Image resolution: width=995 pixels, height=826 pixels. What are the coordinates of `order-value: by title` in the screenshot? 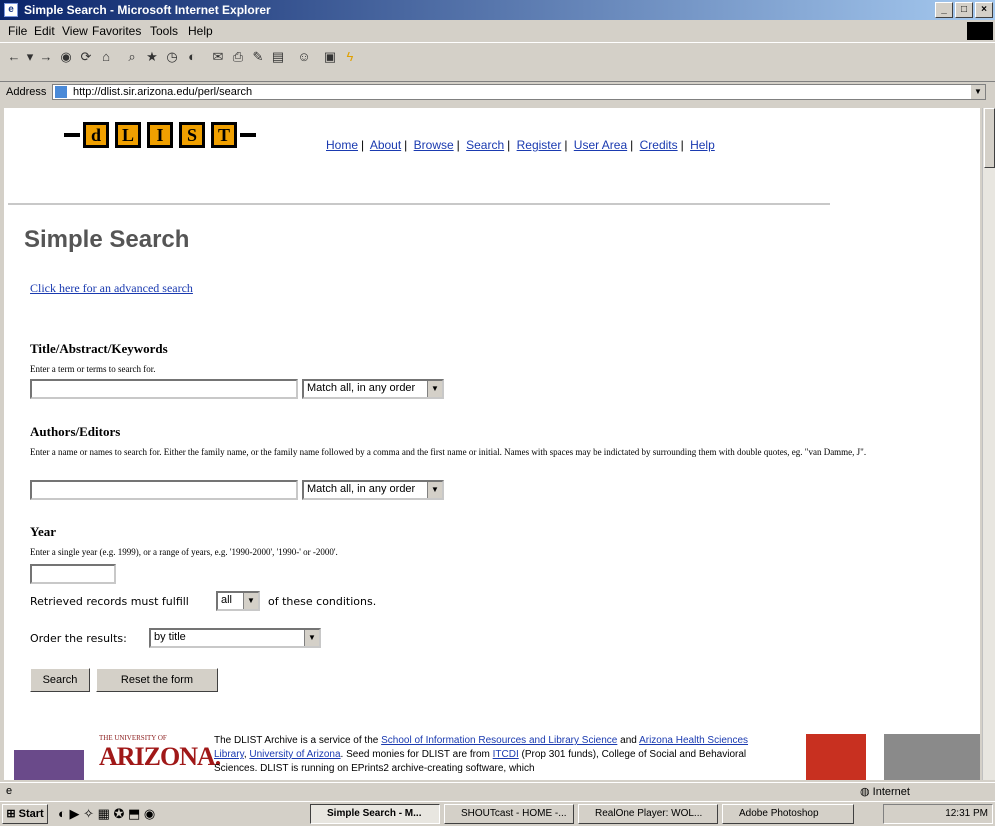 It's located at (170, 637).